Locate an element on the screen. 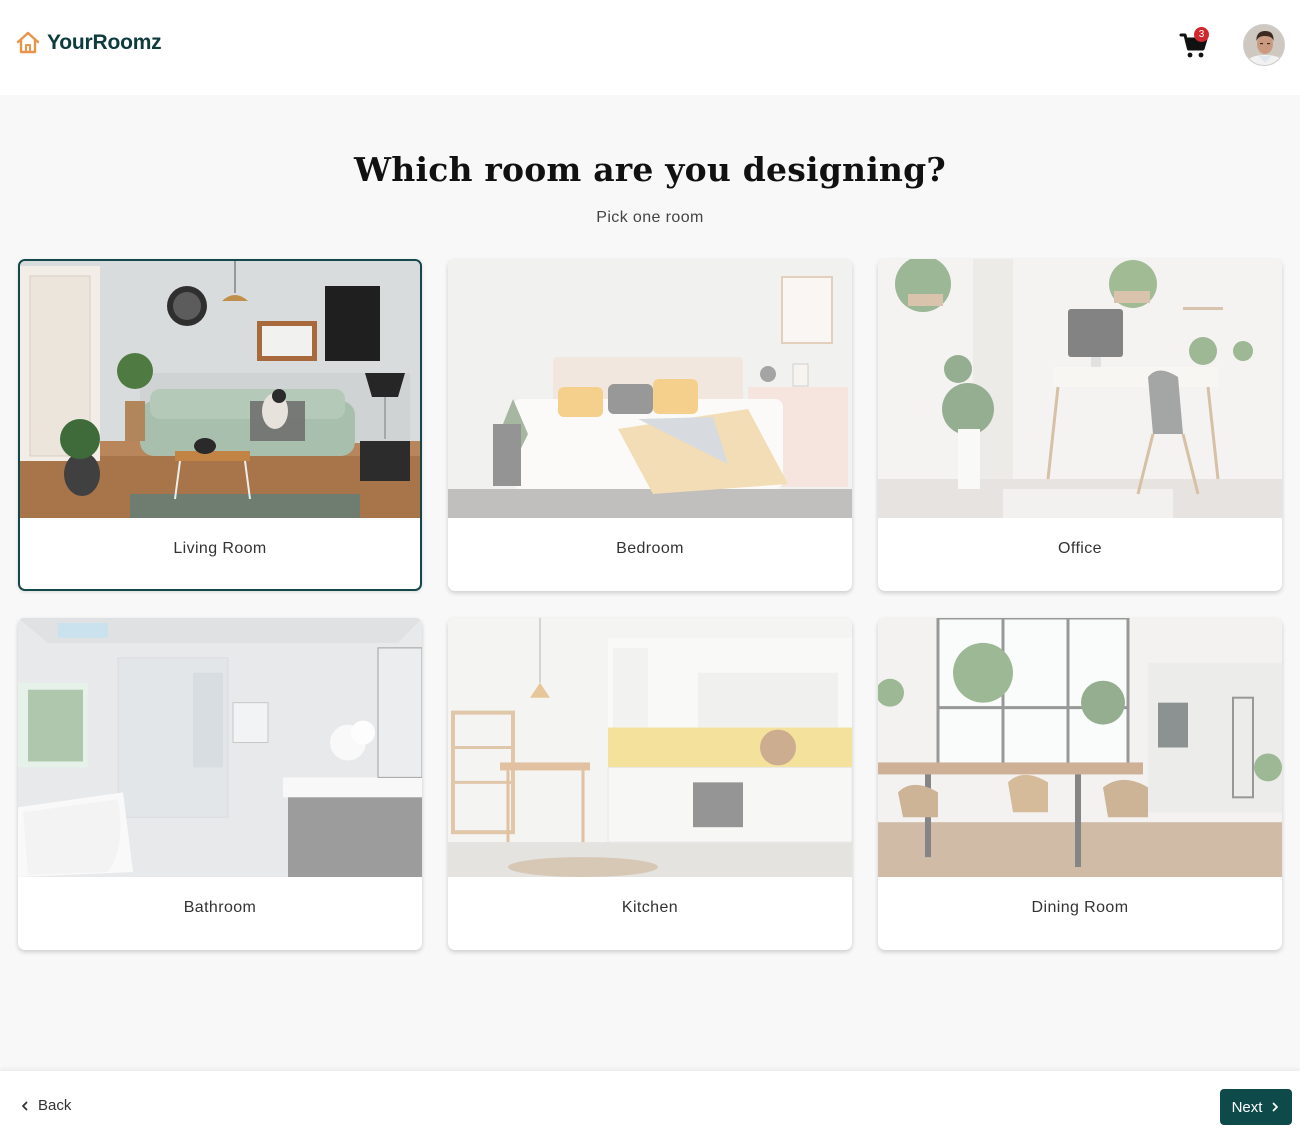  room-label: Dining Room is located at coordinates (1080, 907).